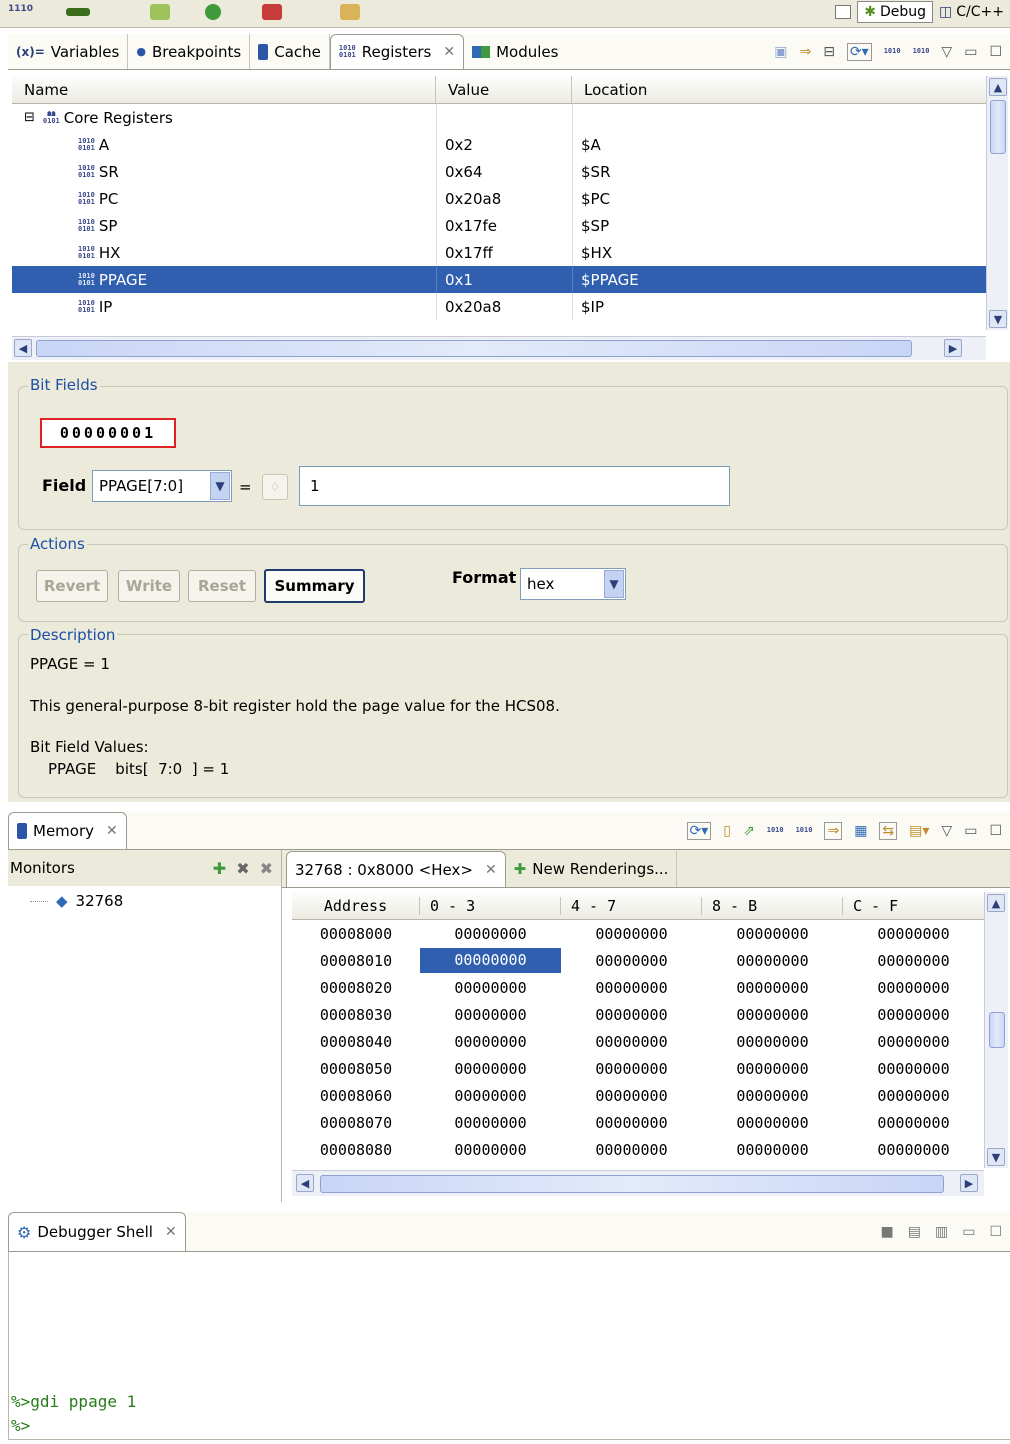 This screenshot has height=1444, width=1010. What do you see at coordinates (68, 51) in the screenshot?
I see `tab-variables: (x)= Variables` at bounding box center [68, 51].